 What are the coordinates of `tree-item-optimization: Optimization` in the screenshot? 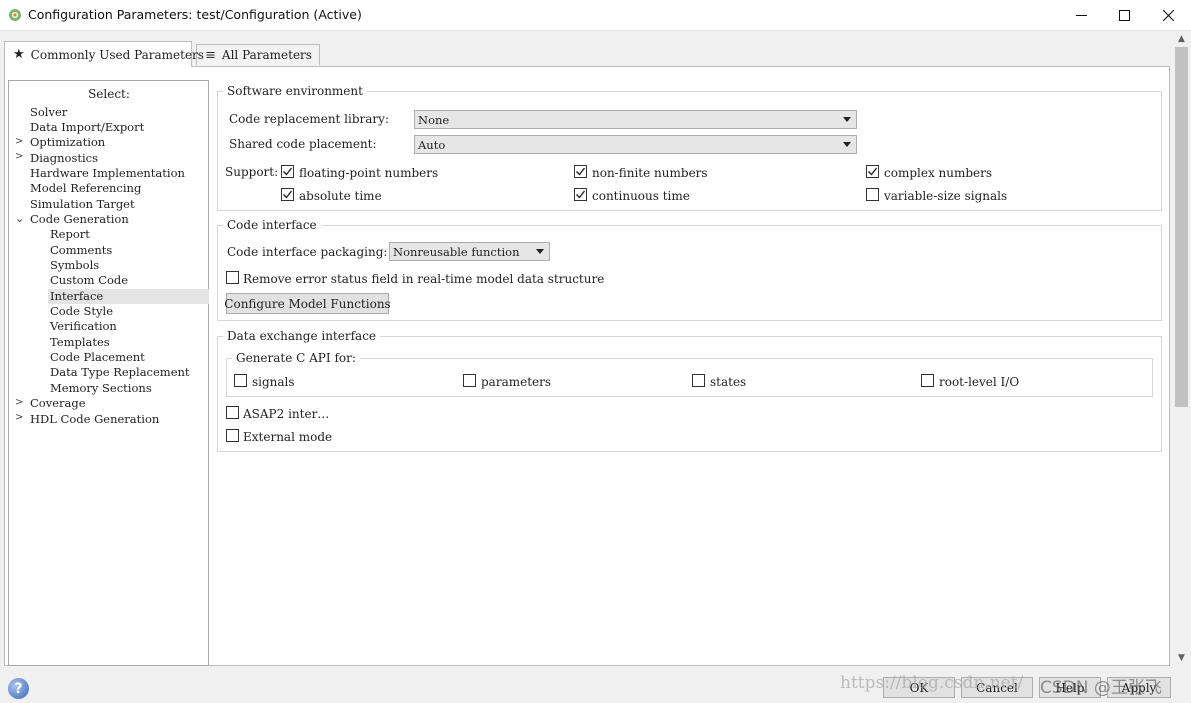 It's located at (67, 142).